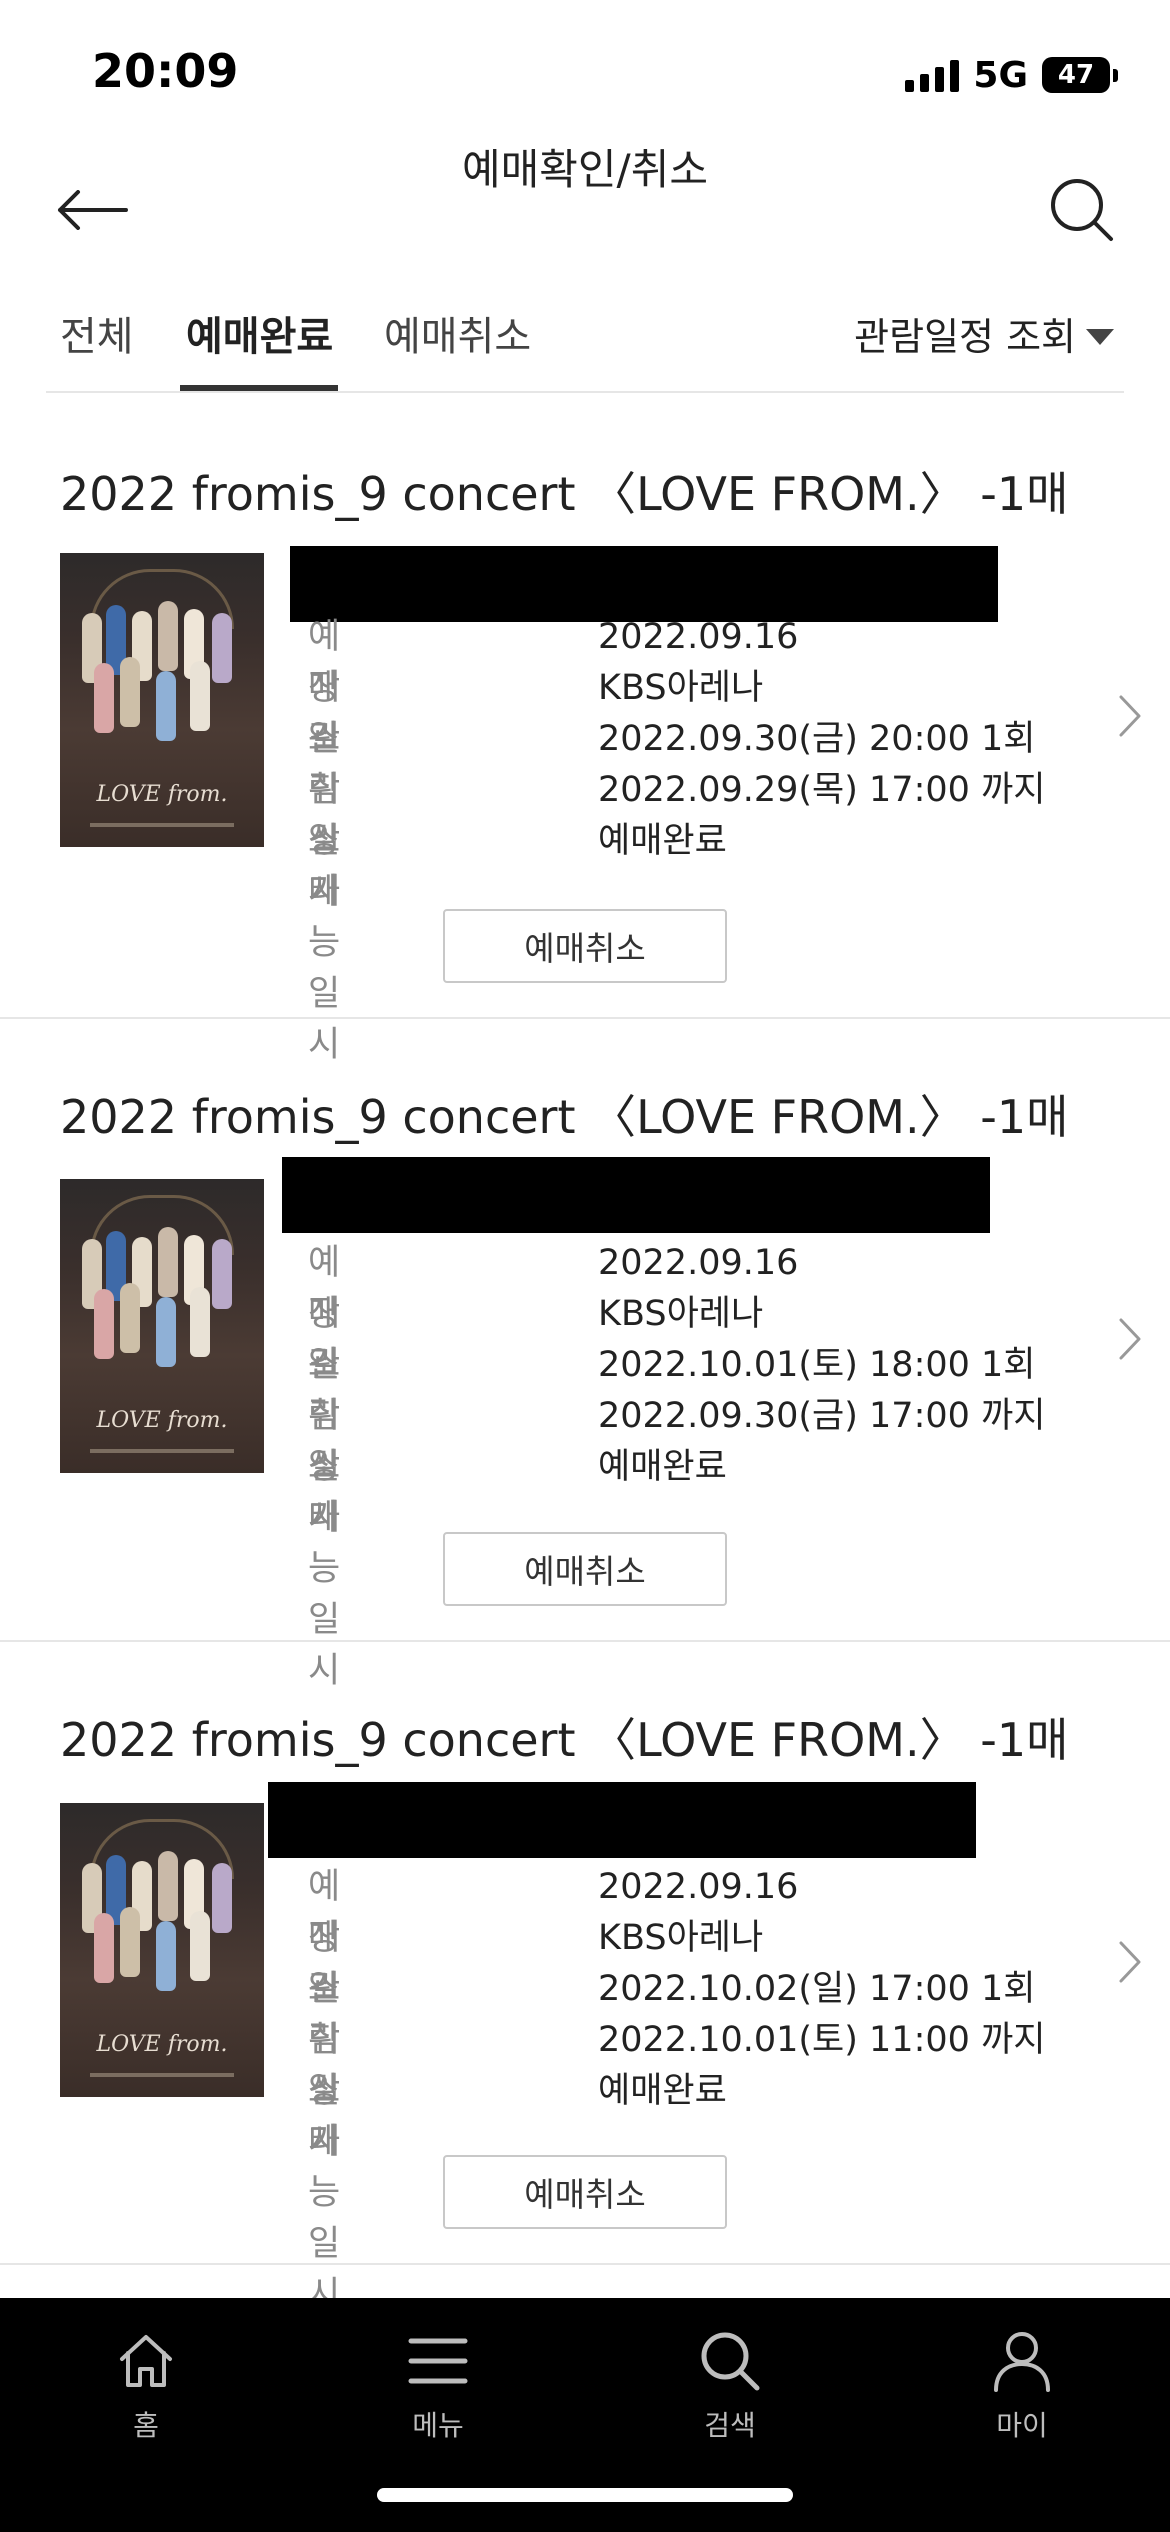  Describe the element at coordinates (259, 353) in the screenshot. I see `tab-completed: 예매완료` at that location.